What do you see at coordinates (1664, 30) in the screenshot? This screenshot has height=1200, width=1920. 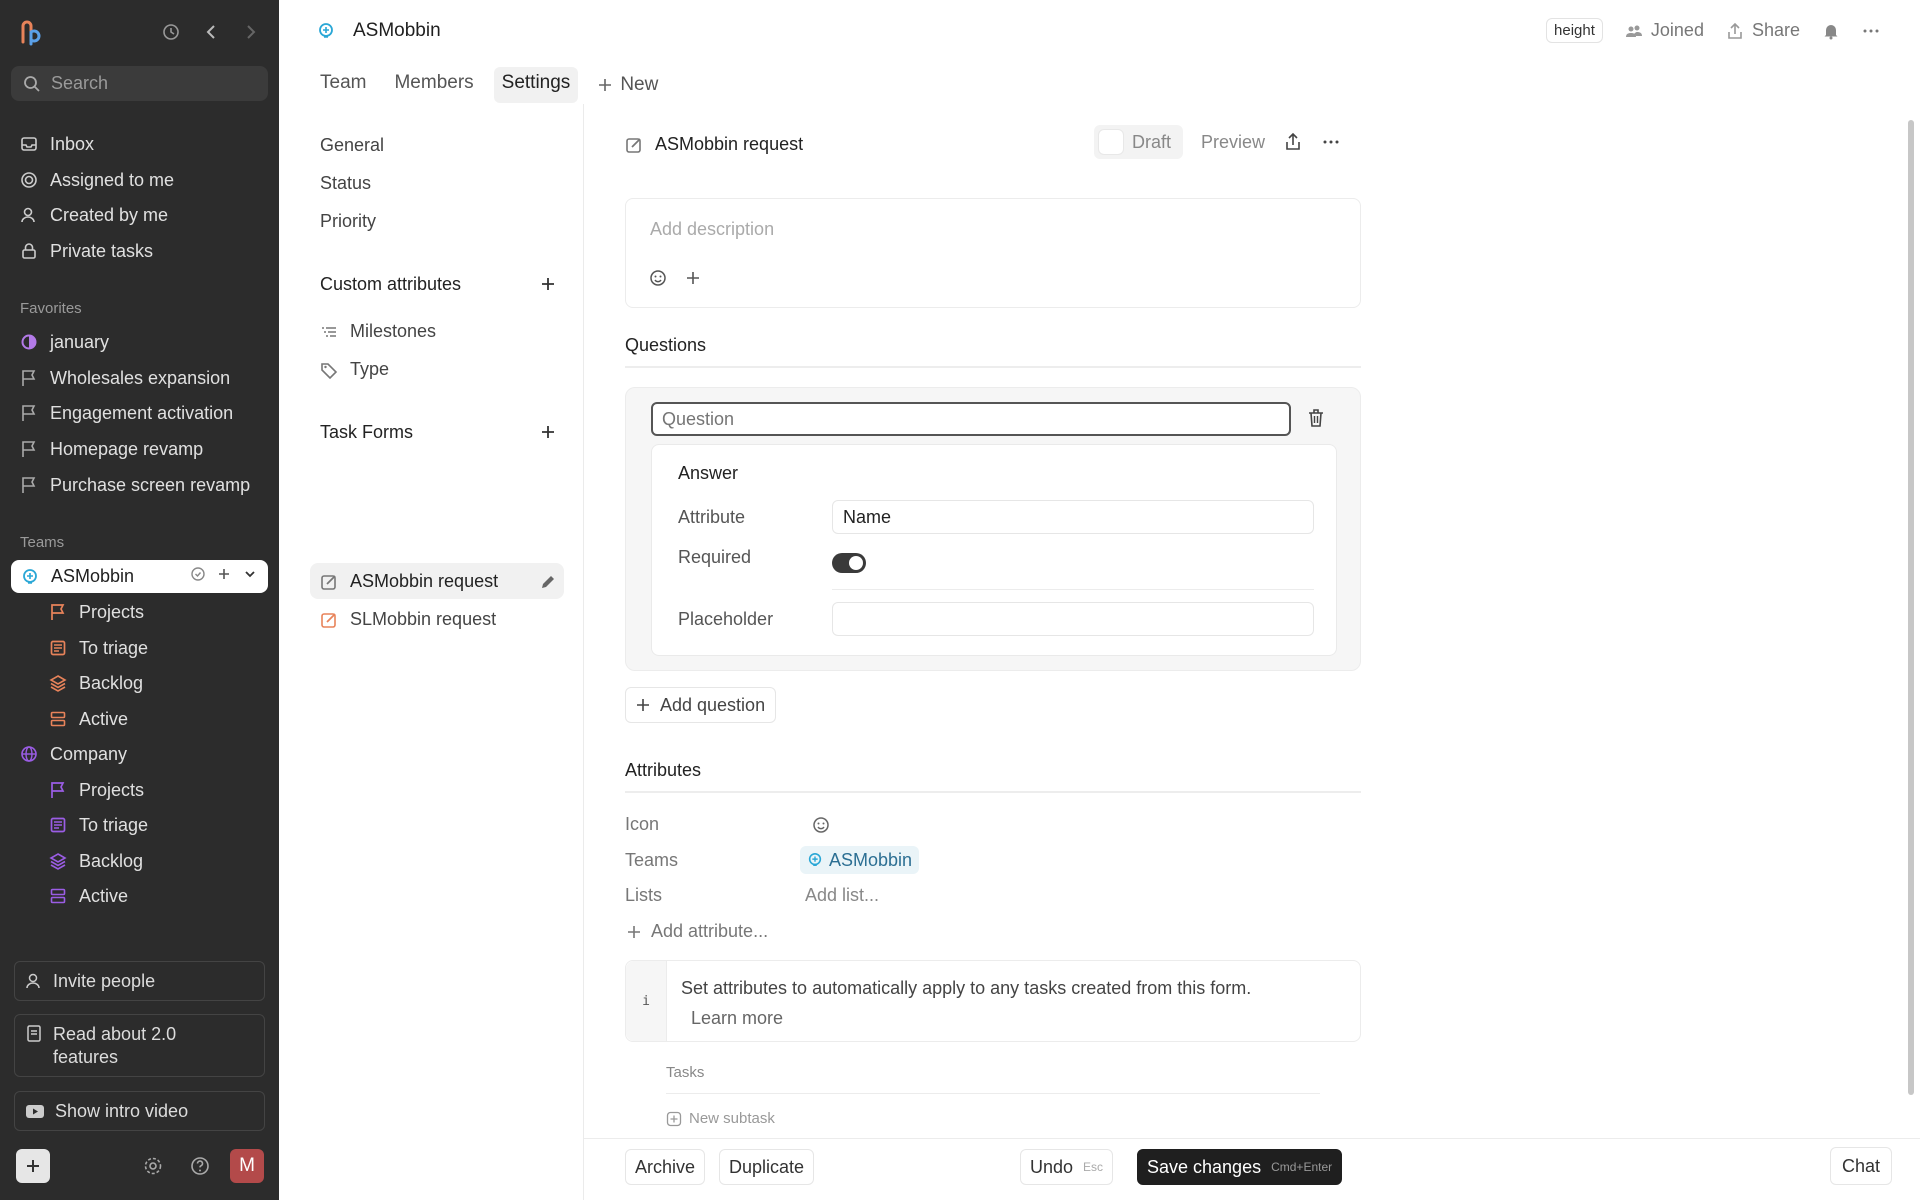 I see `joined-button: Joined` at bounding box center [1664, 30].